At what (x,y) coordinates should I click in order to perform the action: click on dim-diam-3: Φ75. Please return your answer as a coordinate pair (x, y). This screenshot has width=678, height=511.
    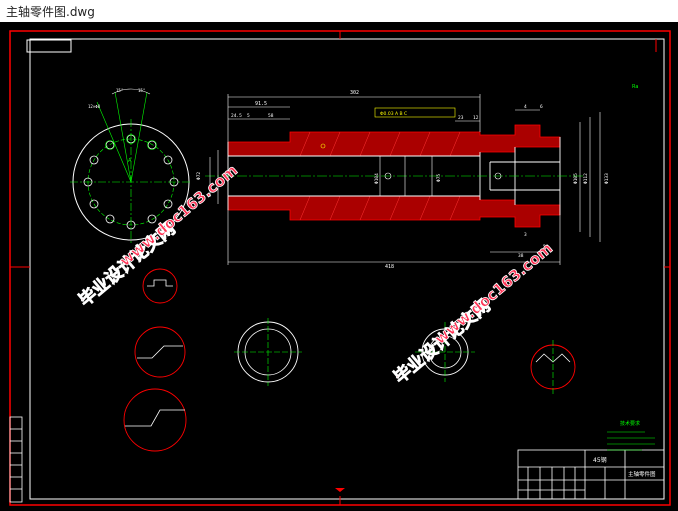
    Looking at the image, I should click on (439, 178).